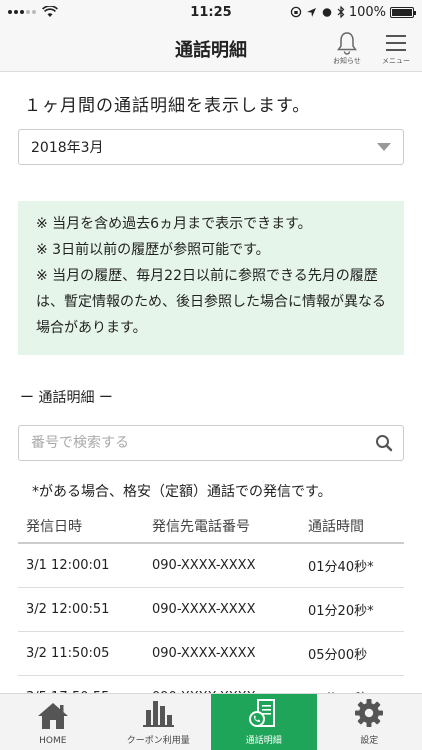 The height and width of the screenshot is (750, 422). What do you see at coordinates (50, 11) in the screenshot?
I see `wifi-icon` at bounding box center [50, 11].